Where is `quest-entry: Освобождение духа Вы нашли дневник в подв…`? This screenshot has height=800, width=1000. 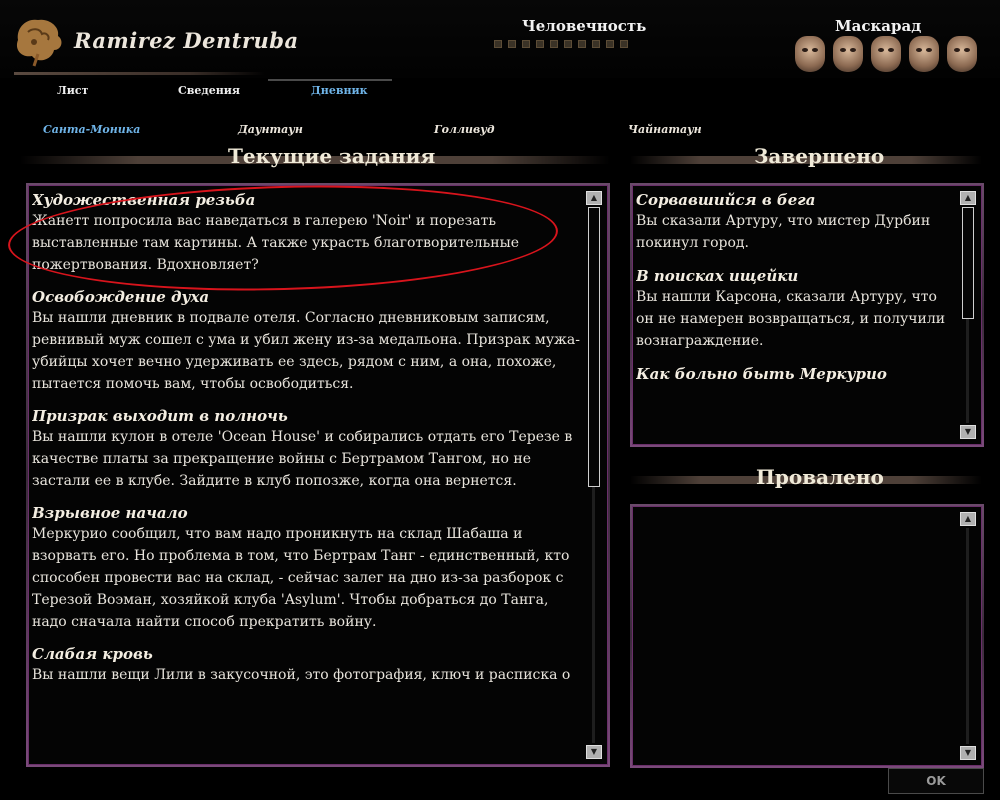 quest-entry: Освобождение духа Вы нашли дневник в подв… is located at coordinates (308, 341).